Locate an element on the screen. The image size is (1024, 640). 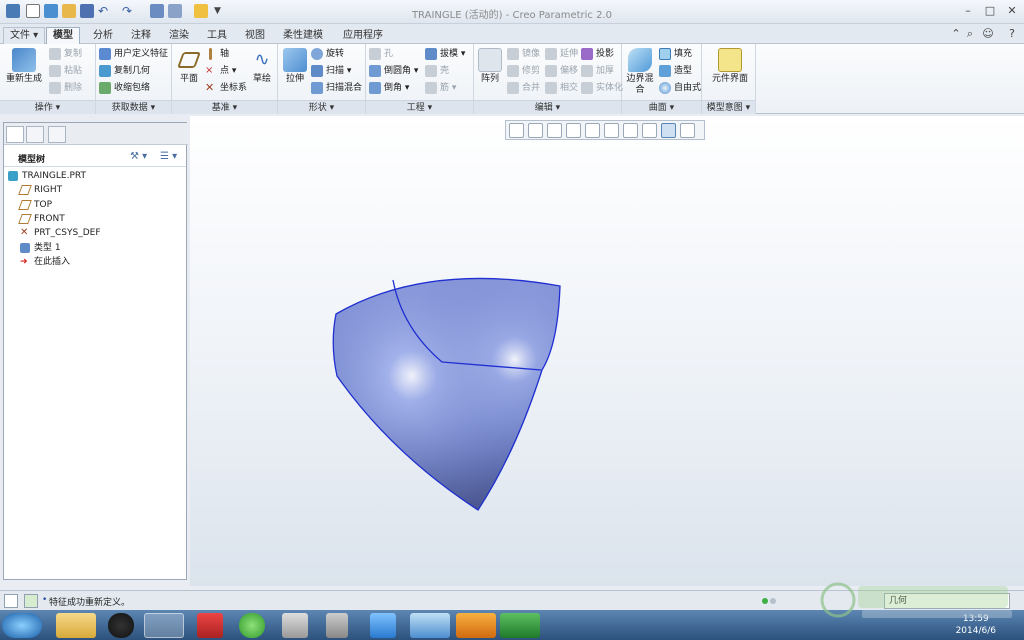
folder-browser-tab-icon is located at coordinates (35, 134).